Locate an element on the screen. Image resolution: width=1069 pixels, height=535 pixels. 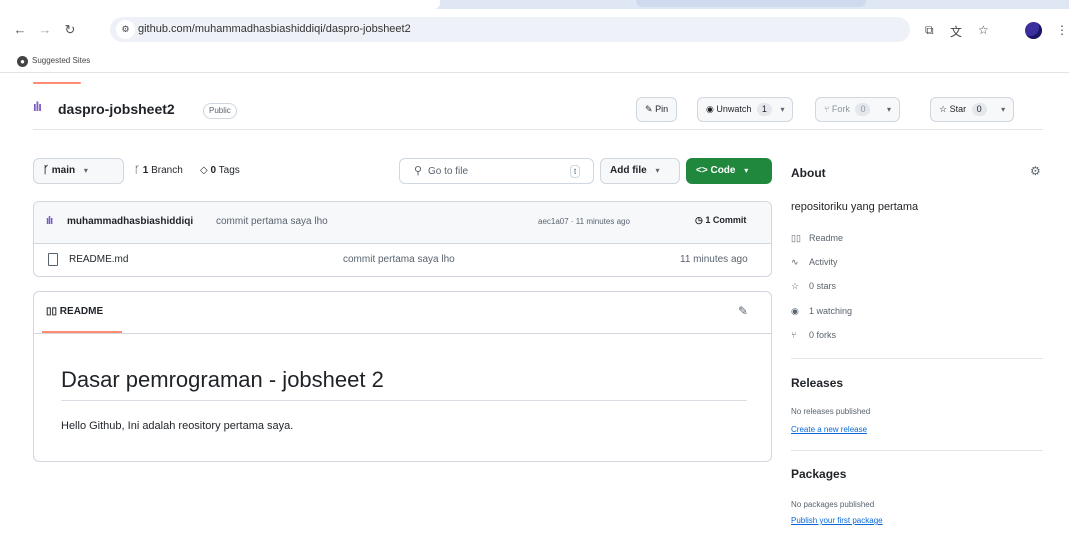
code-button: <> Code ▾ is located at coordinates (729, 171).